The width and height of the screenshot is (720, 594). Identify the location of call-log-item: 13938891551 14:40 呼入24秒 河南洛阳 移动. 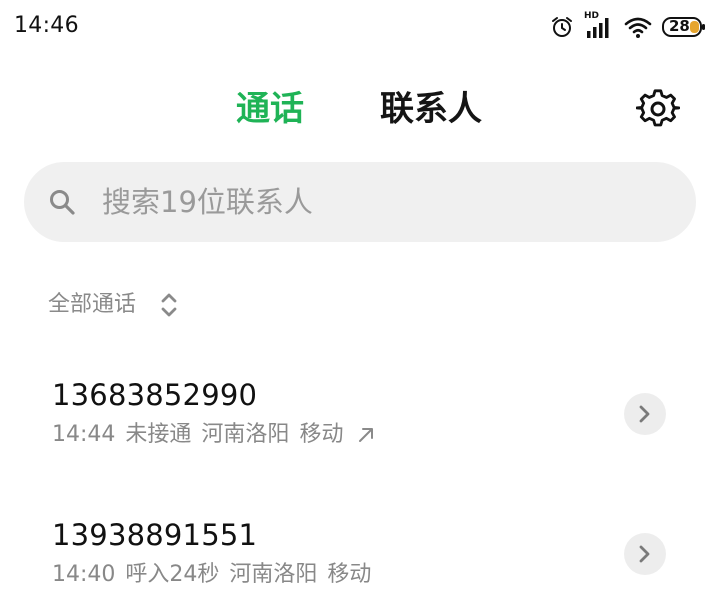
(360, 553).